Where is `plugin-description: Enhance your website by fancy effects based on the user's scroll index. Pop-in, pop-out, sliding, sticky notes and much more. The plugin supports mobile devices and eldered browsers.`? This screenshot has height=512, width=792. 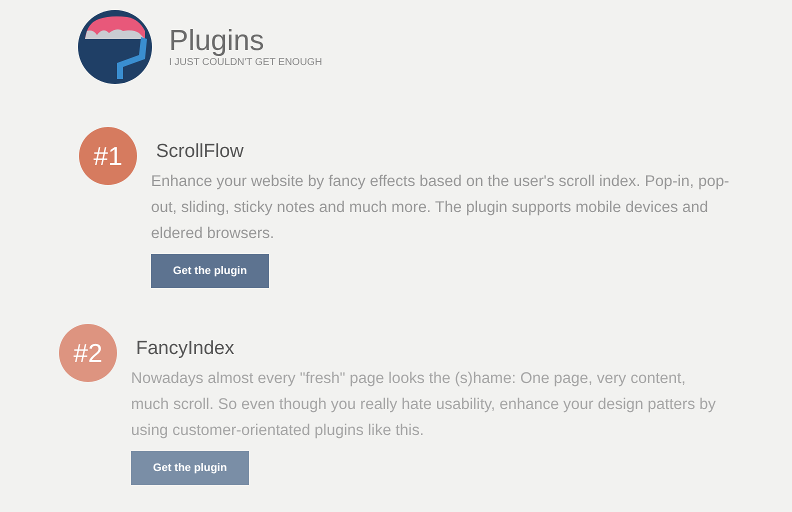 plugin-description: Enhance your website by fancy effects based on the user's scroll index. Pop-in, pop-out, sliding, sticky notes and much more. The plugin supports mobile devices and eldered browsers. is located at coordinates (440, 208).